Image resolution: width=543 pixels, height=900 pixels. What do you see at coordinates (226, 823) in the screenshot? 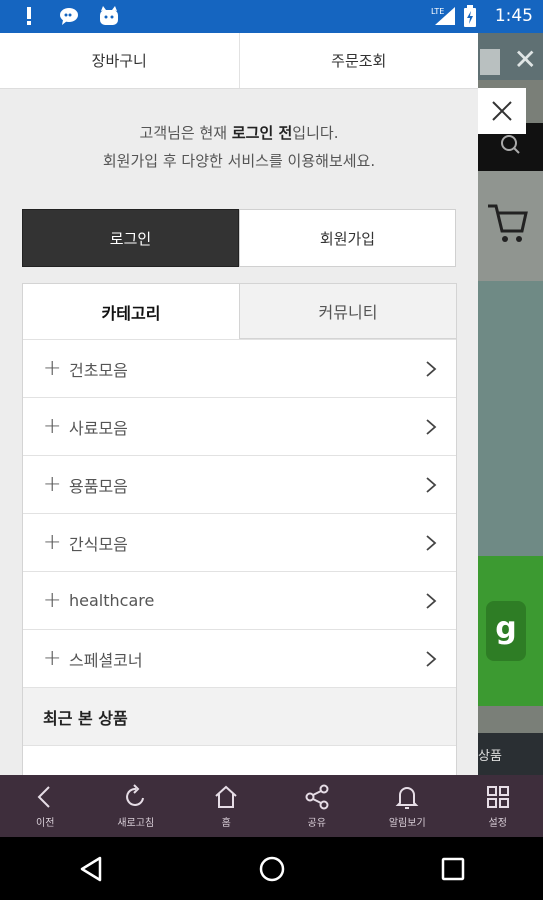
I see `home-label: 홈` at bounding box center [226, 823].